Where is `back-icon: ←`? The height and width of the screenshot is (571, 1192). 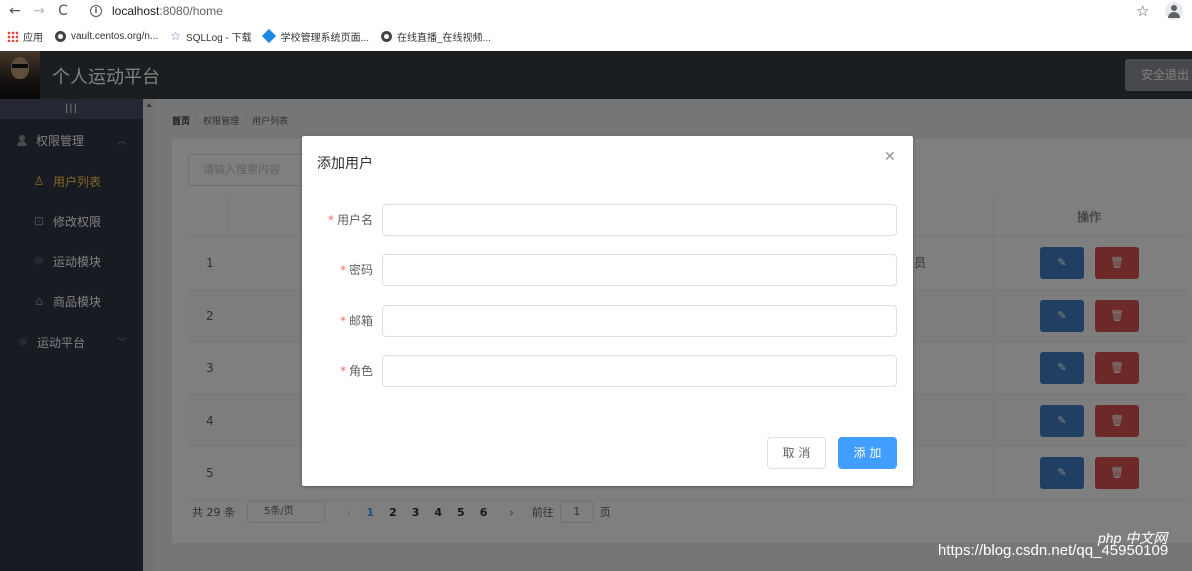 back-icon: ← is located at coordinates (15, 11).